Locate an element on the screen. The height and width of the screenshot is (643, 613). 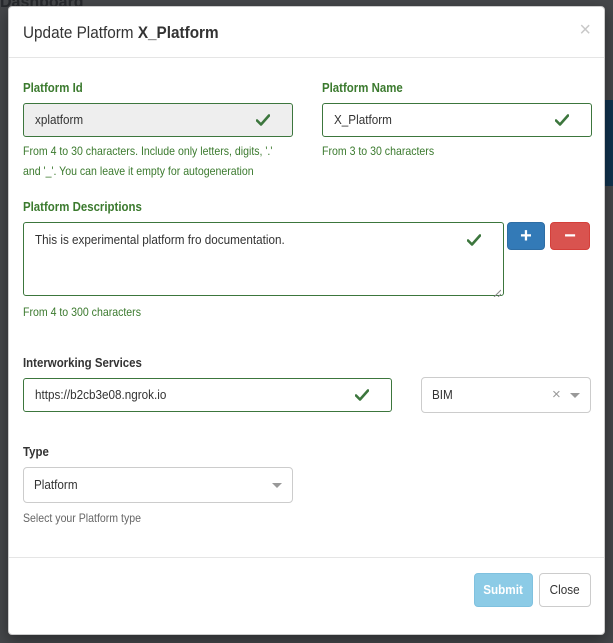
close-button: Close is located at coordinates (565, 590).